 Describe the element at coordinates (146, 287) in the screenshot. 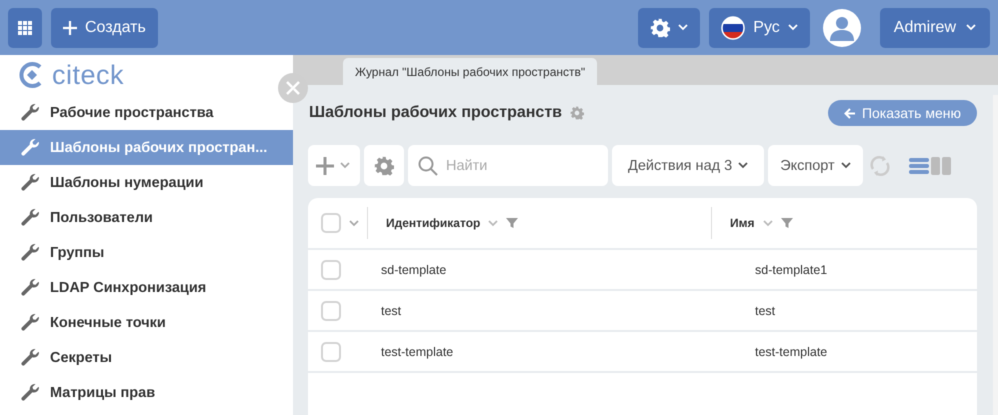

I see `sidebar-item: LDAP Синхронизация` at that location.